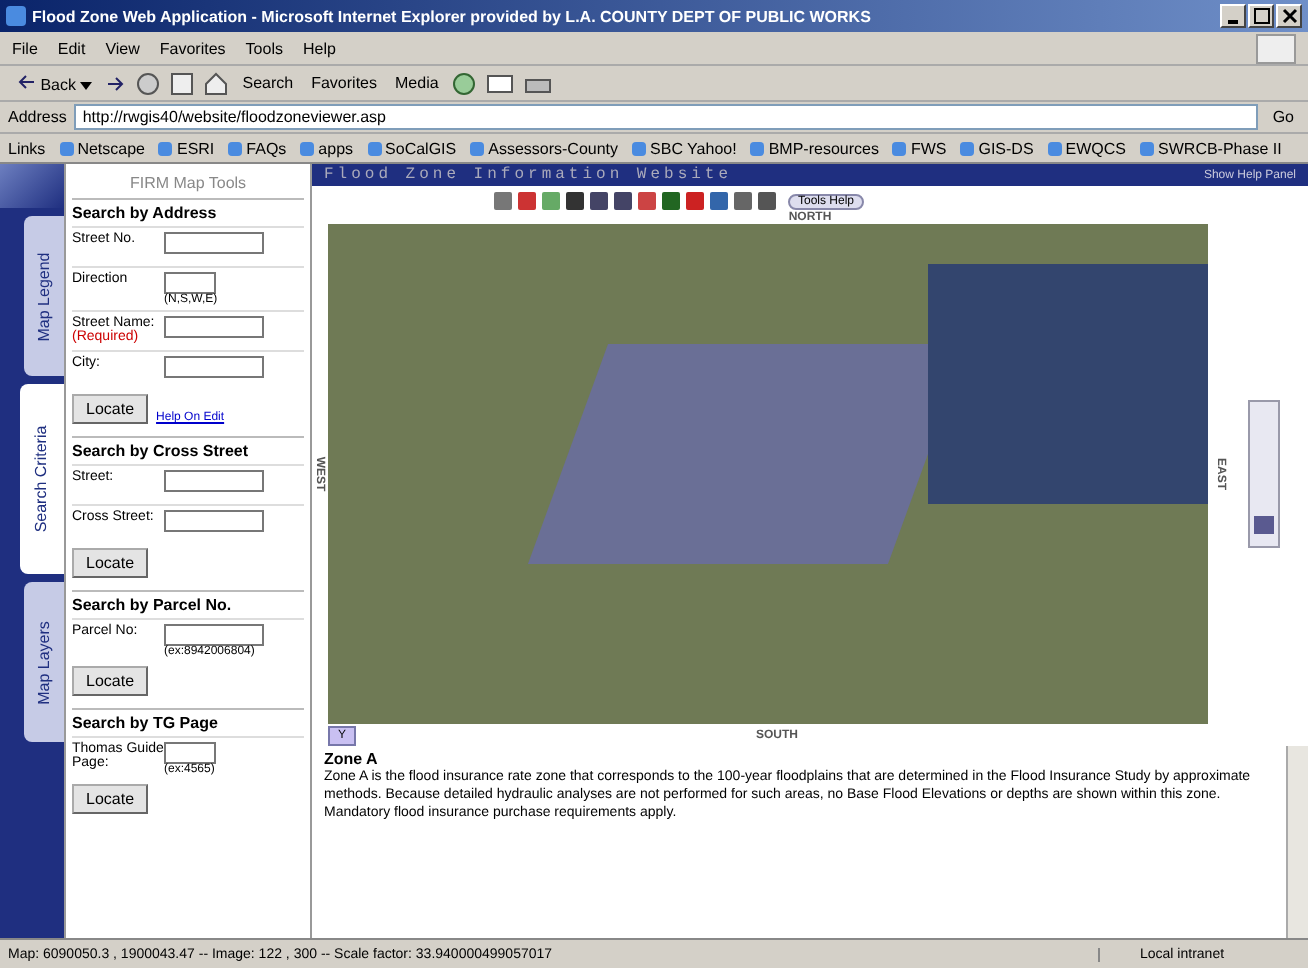 The width and height of the screenshot is (1308, 968). I want to click on minimize-button, so click(1233, 16).